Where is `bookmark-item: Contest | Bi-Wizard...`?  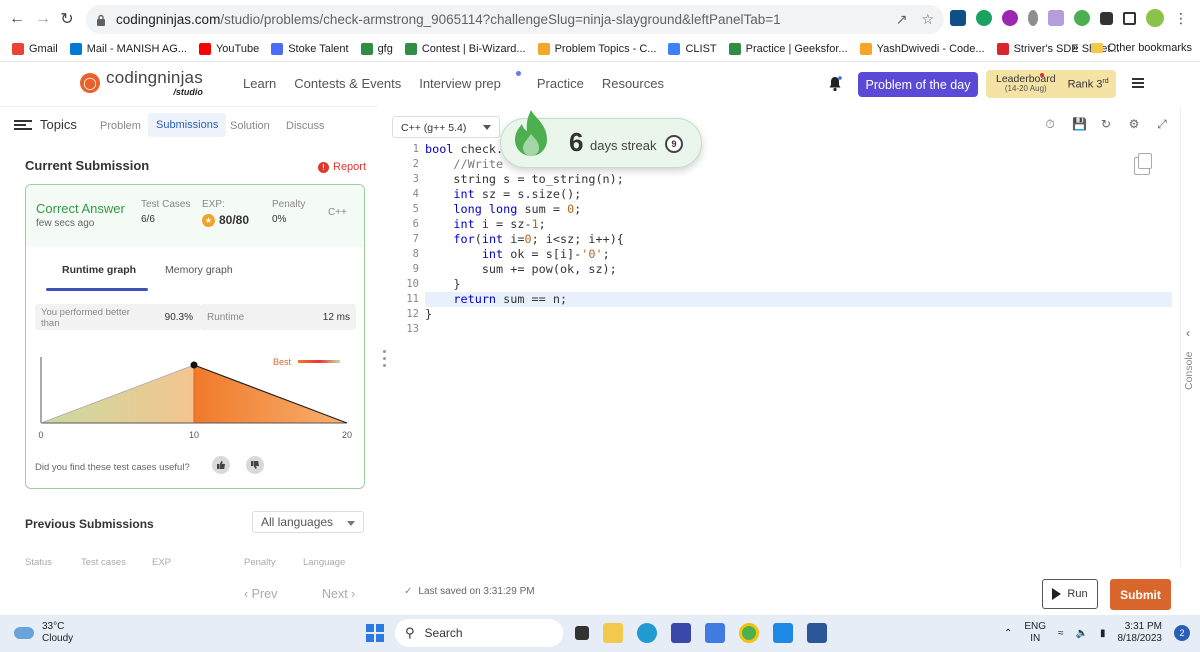
bookmark-item: Contest | Bi-Wizard... is located at coordinates (465, 49).